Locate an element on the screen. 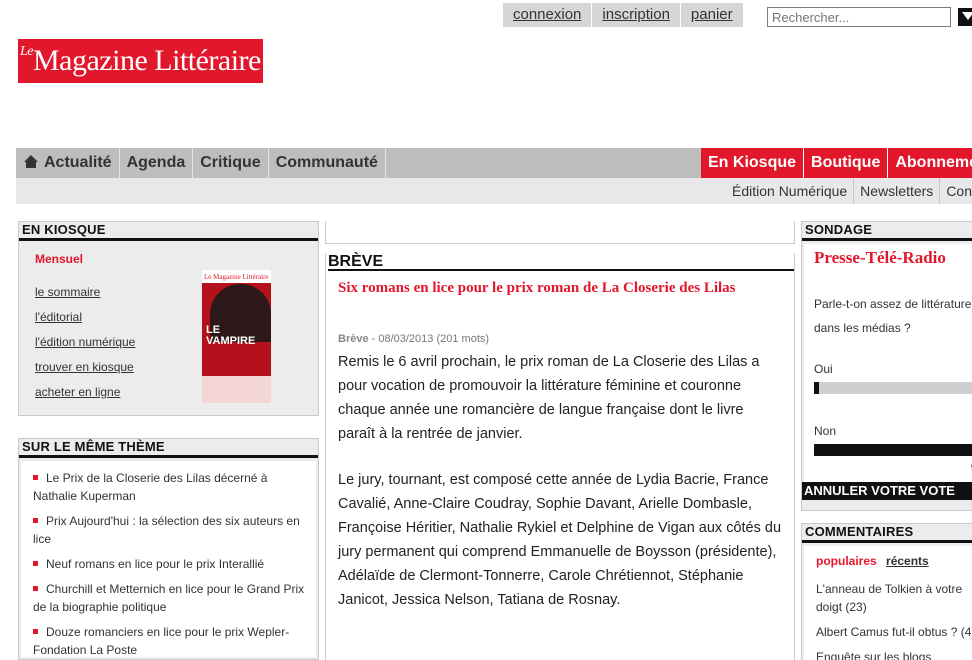 This screenshot has height=660, width=972. subnav-contact: Contact is located at coordinates (956, 191).